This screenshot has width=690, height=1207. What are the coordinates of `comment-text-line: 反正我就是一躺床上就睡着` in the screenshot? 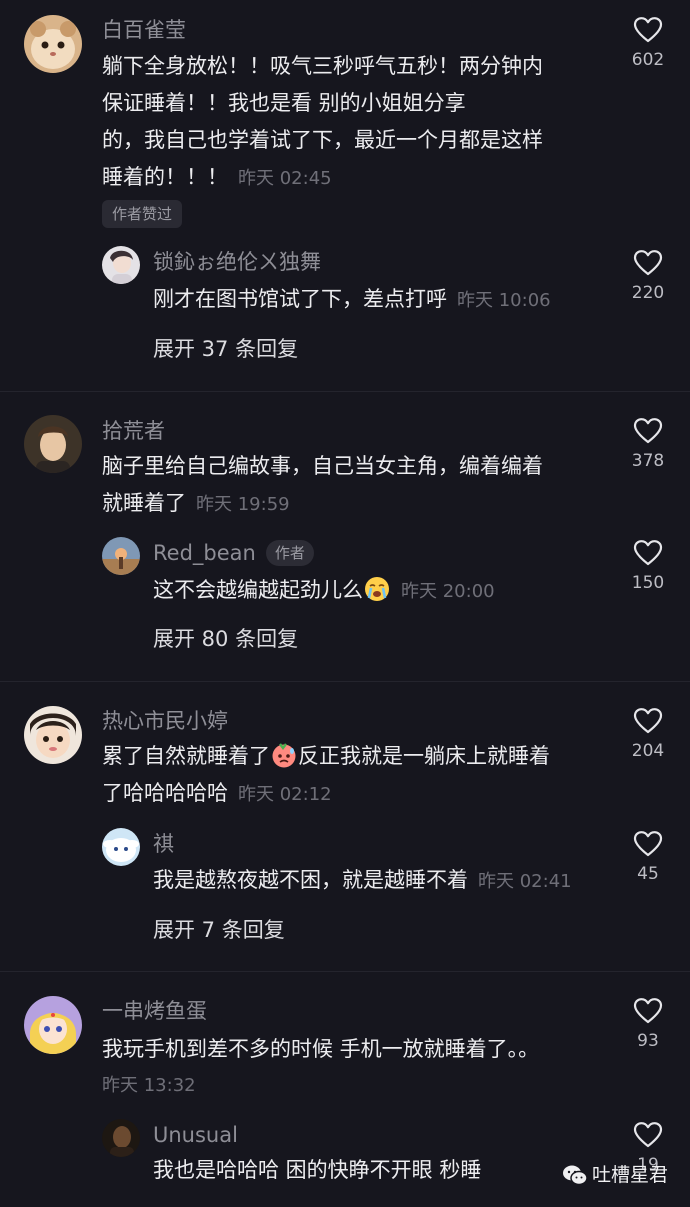 It's located at (424, 756).